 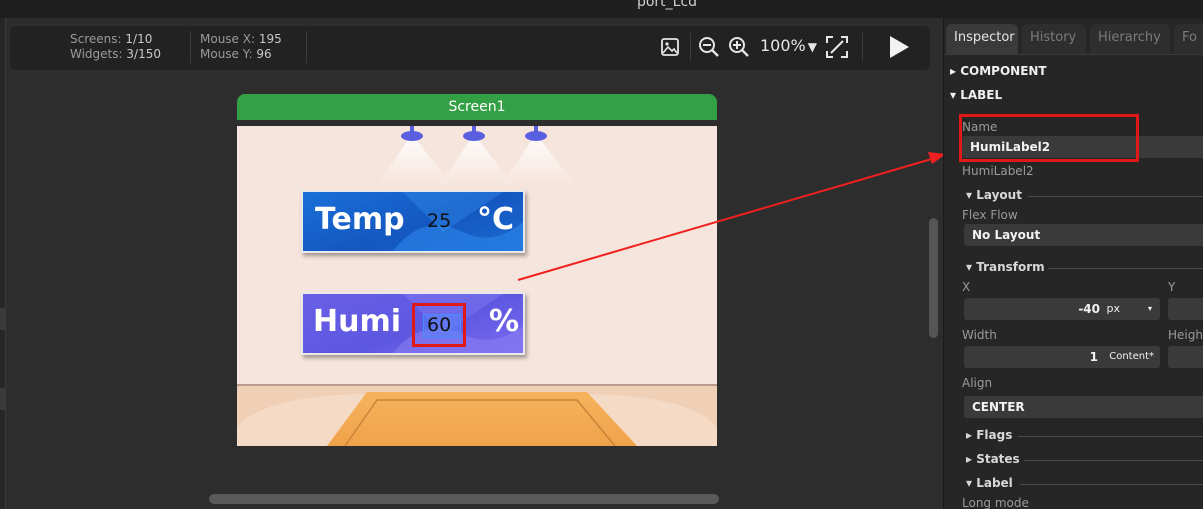 I want to click on height-field, so click(x=1185, y=357).